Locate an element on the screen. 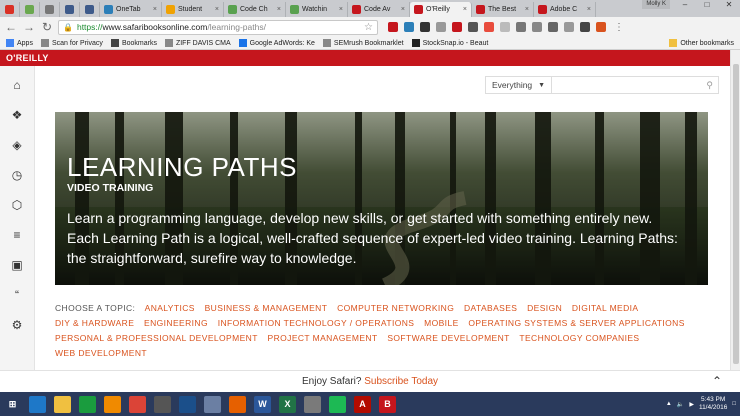 This screenshot has width=740, height=416. topic-link: OPERATING SYSTEMS & SERVER APPLICATIONS is located at coordinates (576, 323).